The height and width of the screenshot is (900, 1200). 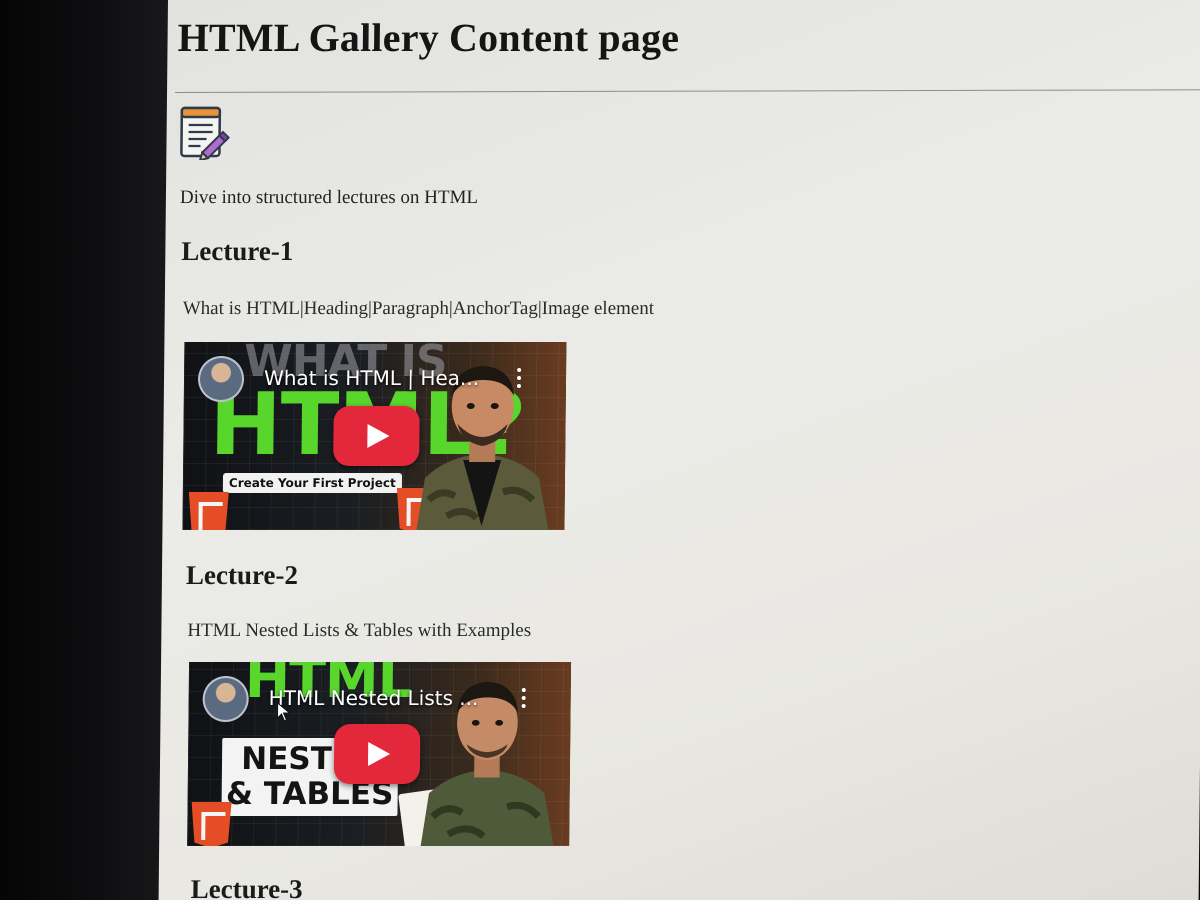 What do you see at coordinates (283, 712) in the screenshot?
I see `mouse-cursor-icon` at bounding box center [283, 712].